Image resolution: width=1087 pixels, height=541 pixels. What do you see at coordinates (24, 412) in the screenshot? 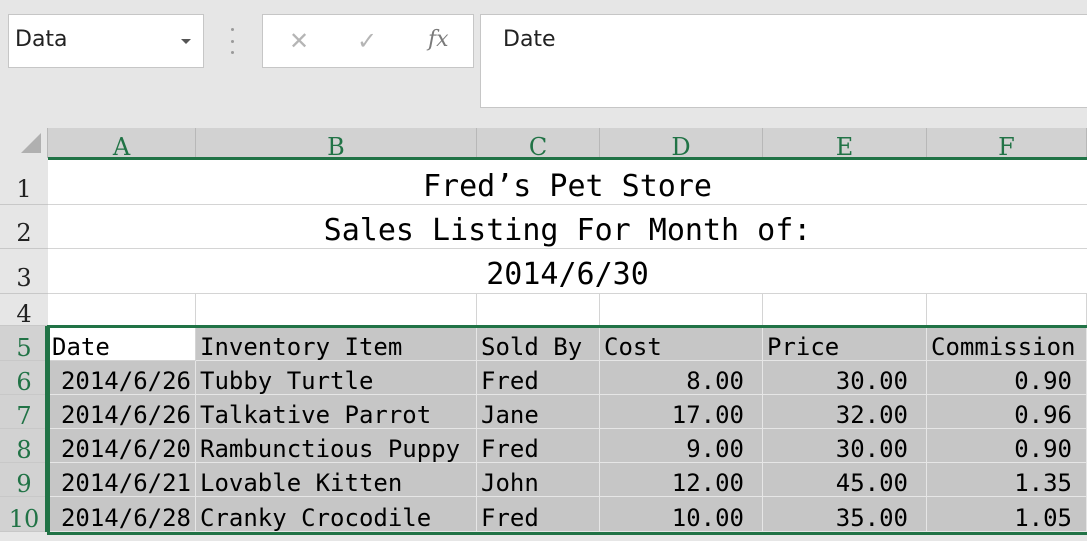
I see `row-header-7: 7` at bounding box center [24, 412].